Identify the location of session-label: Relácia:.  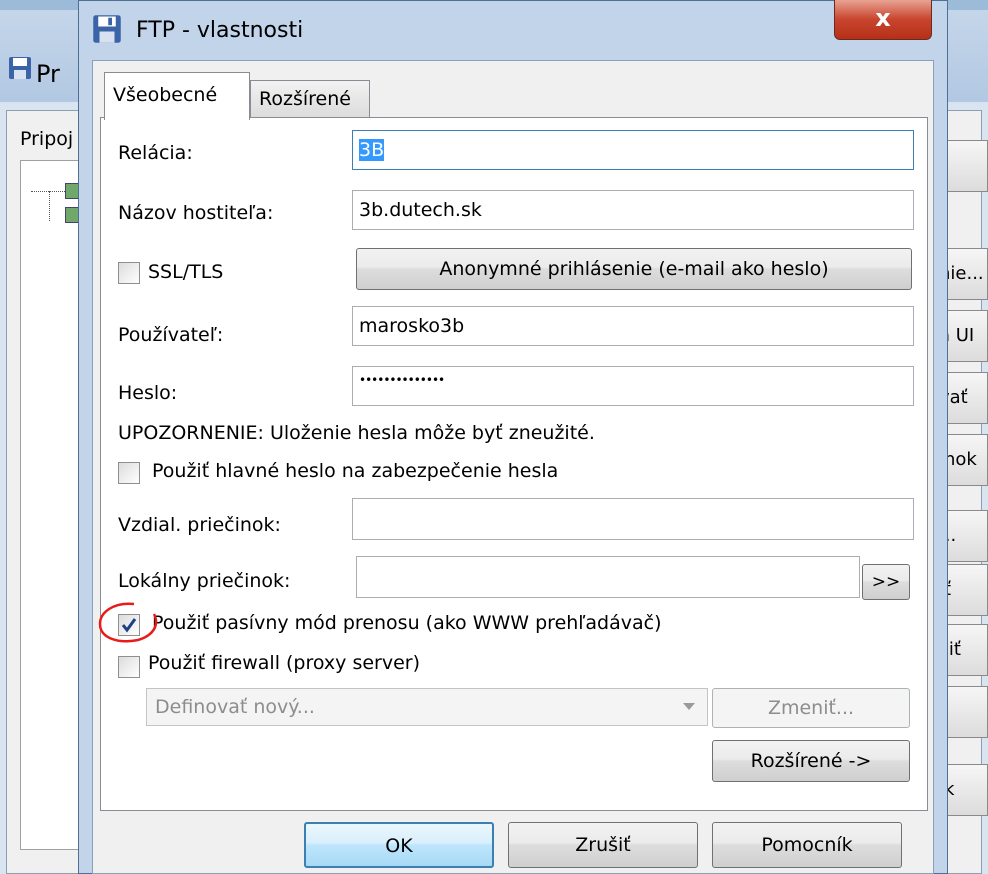
(155, 153).